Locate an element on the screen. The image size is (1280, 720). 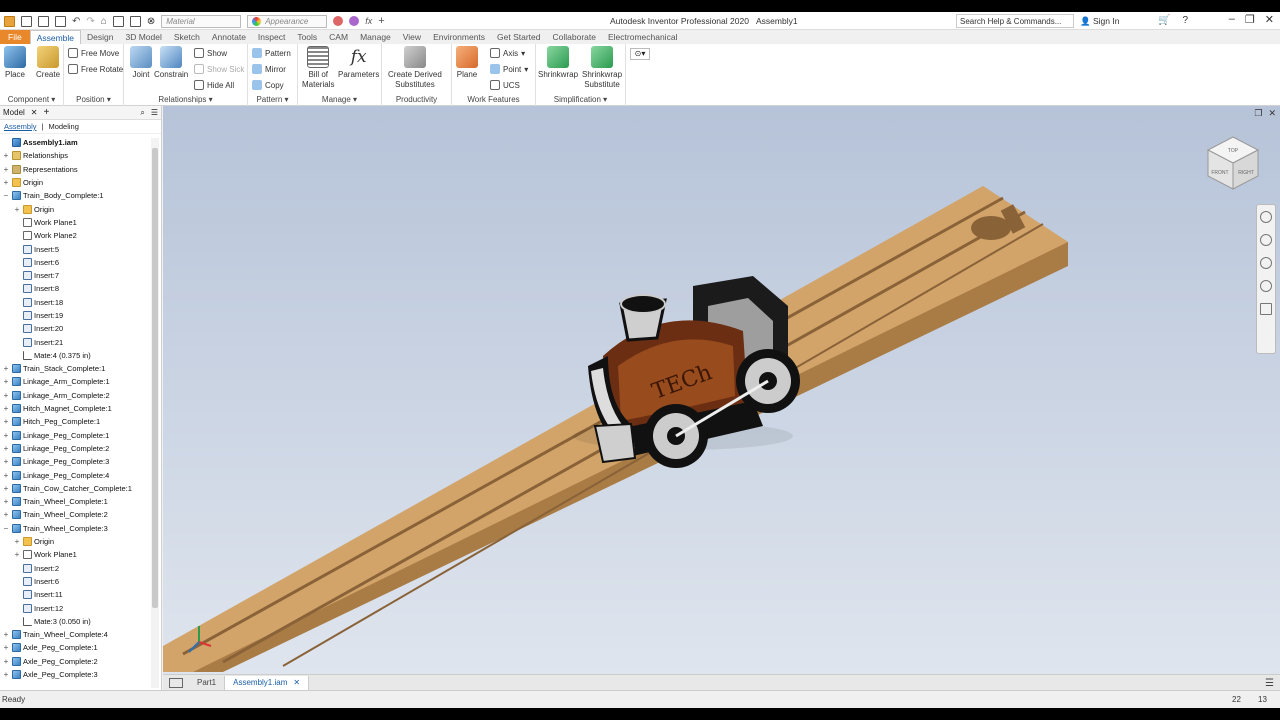
browser-scrollbar is located at coordinates (155, 413).